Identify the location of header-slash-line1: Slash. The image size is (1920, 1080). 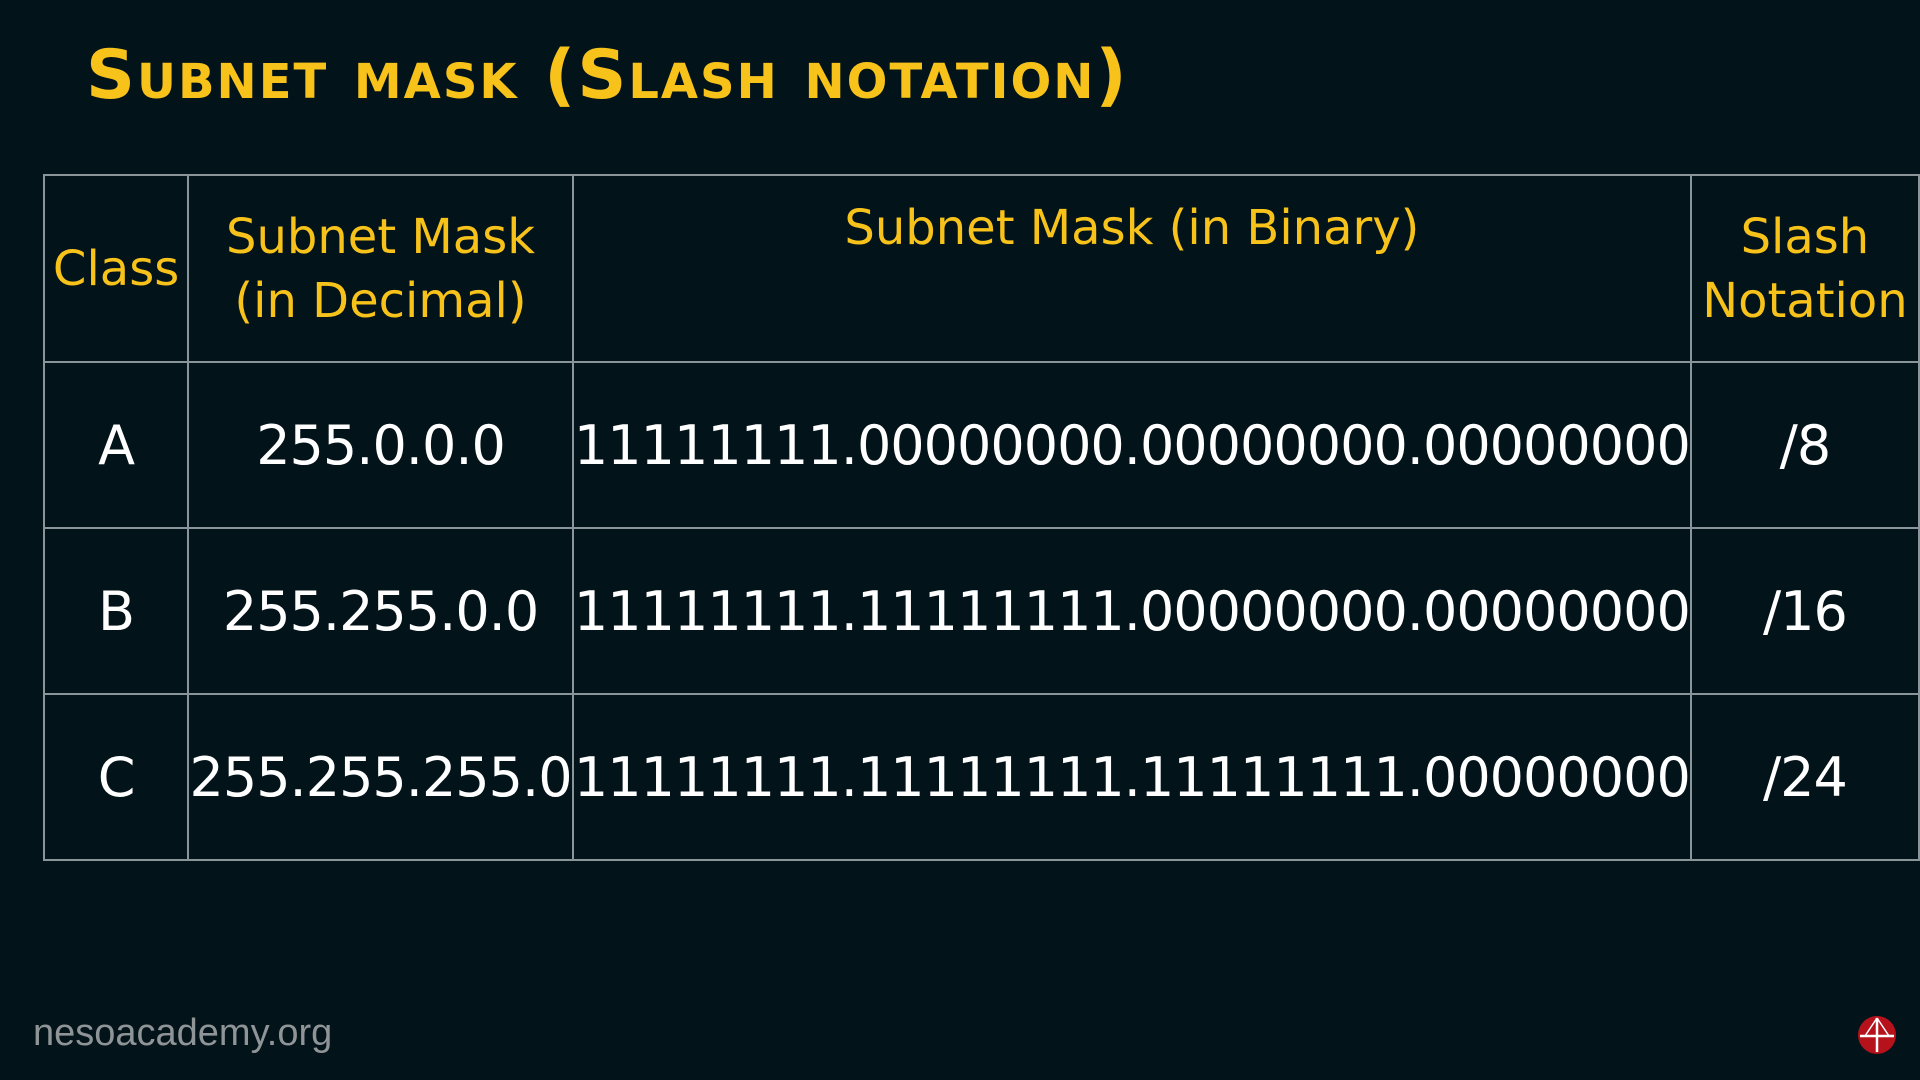
(1805, 236).